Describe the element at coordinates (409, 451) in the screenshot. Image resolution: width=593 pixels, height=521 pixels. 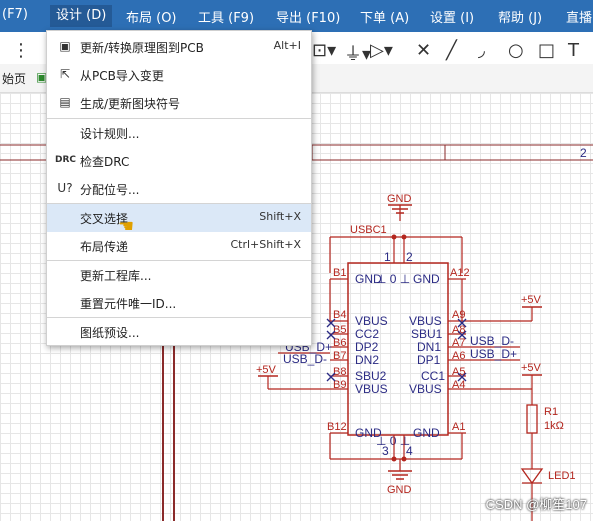
I see `pin-num-bot-4: 4` at that location.